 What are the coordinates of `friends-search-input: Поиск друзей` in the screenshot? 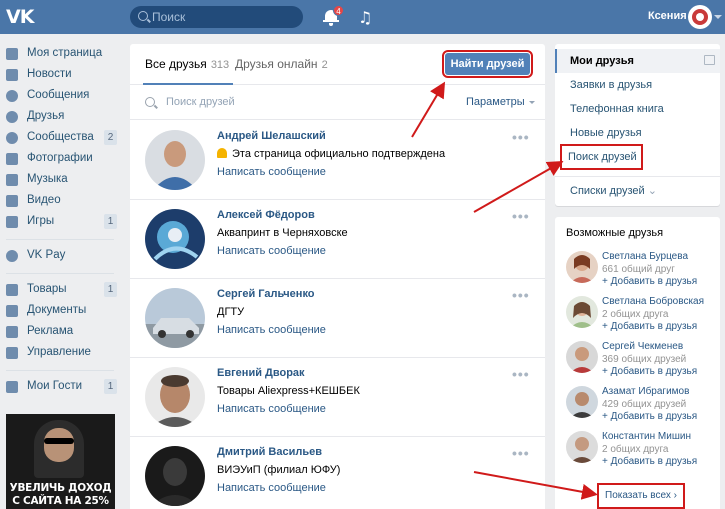 It's located at (200, 102).